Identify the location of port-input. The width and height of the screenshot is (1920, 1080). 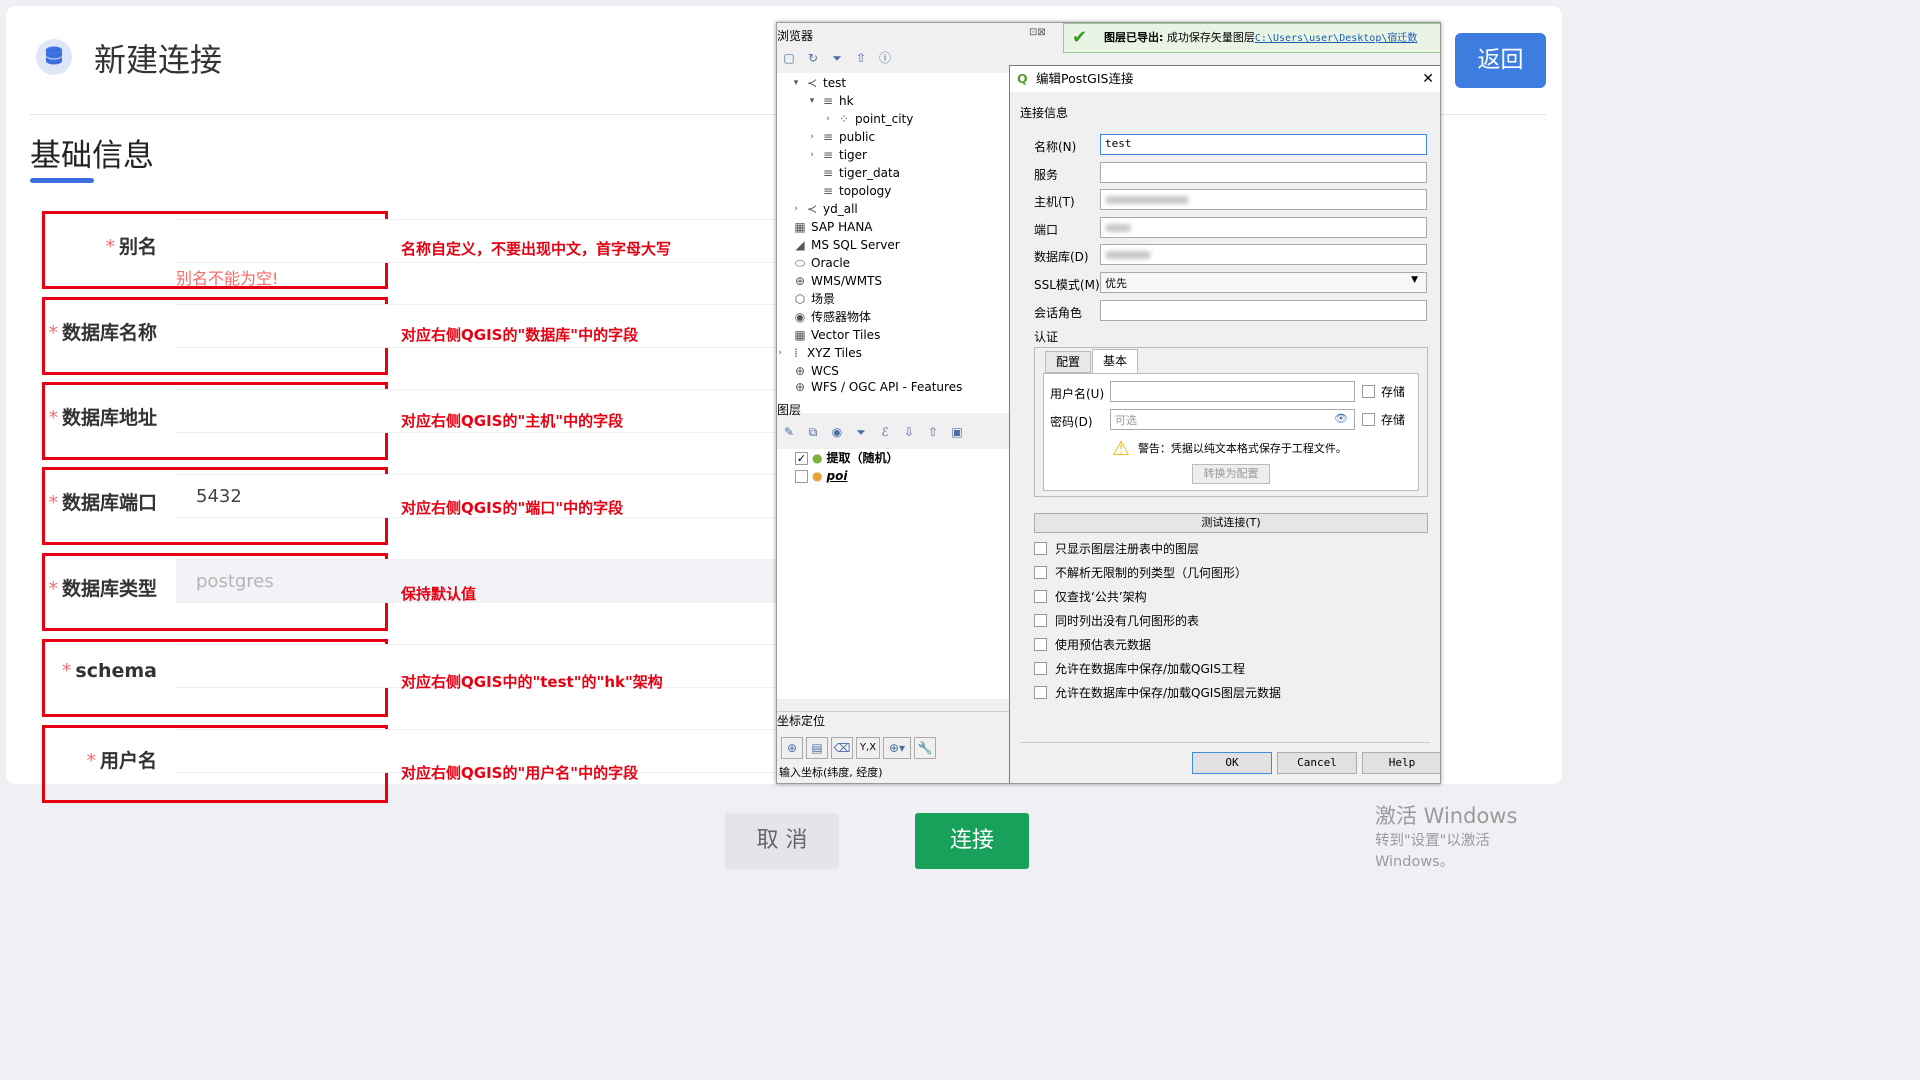
(1263, 227).